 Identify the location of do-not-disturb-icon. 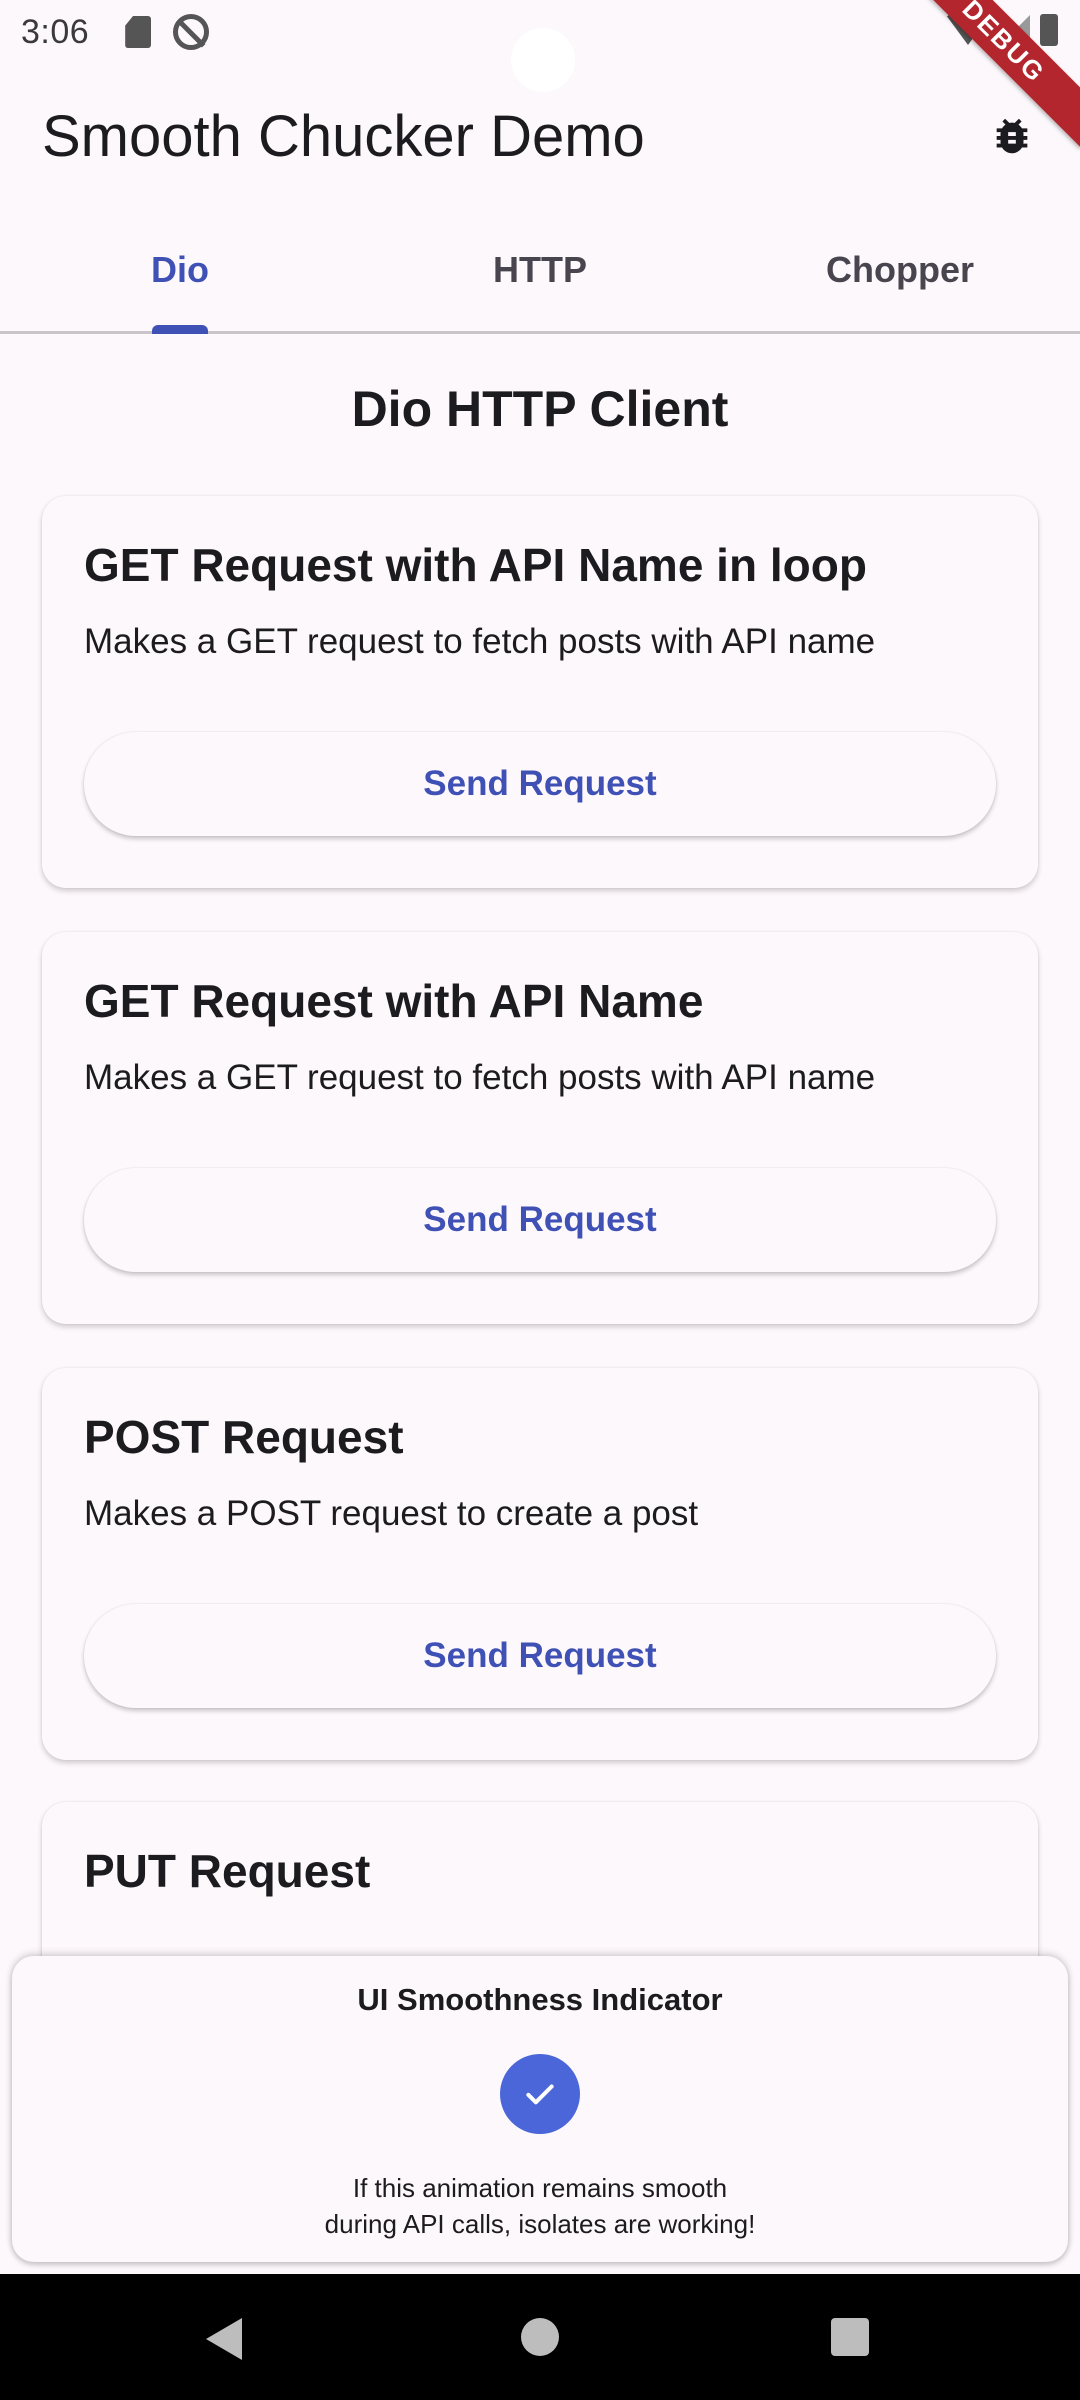
(191, 32).